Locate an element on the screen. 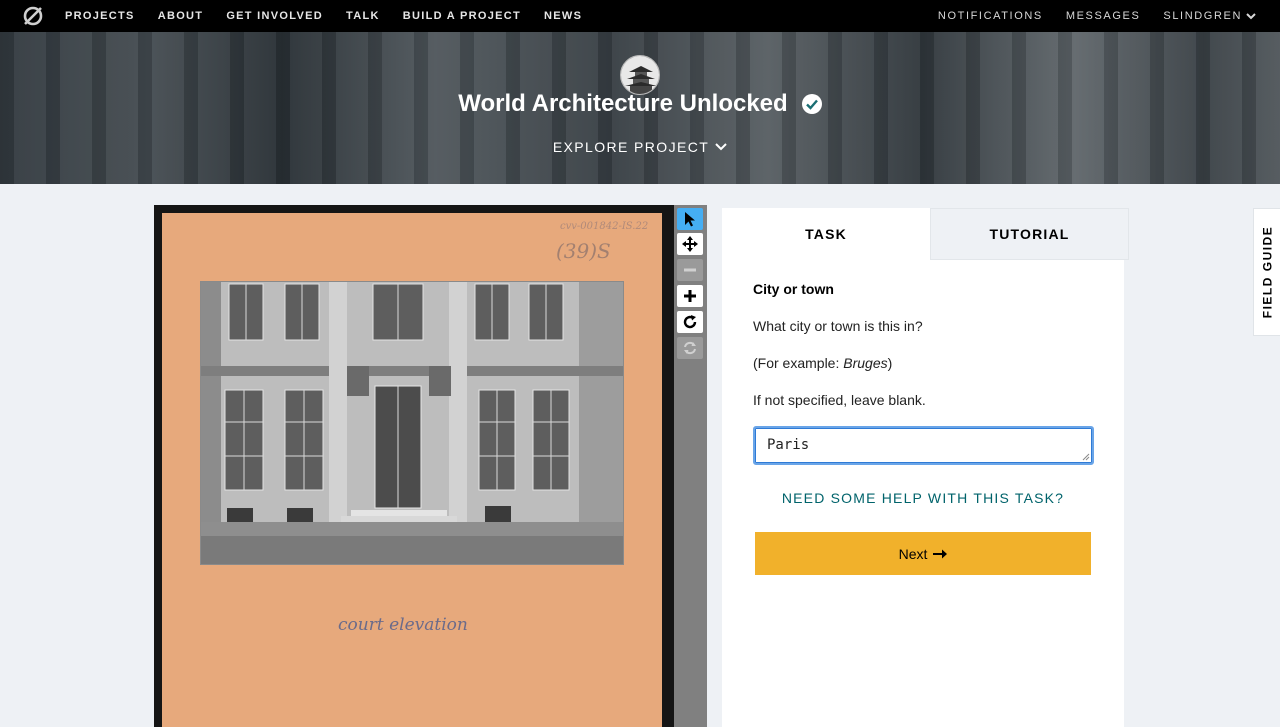  zoom-out-icon is located at coordinates (690, 270).